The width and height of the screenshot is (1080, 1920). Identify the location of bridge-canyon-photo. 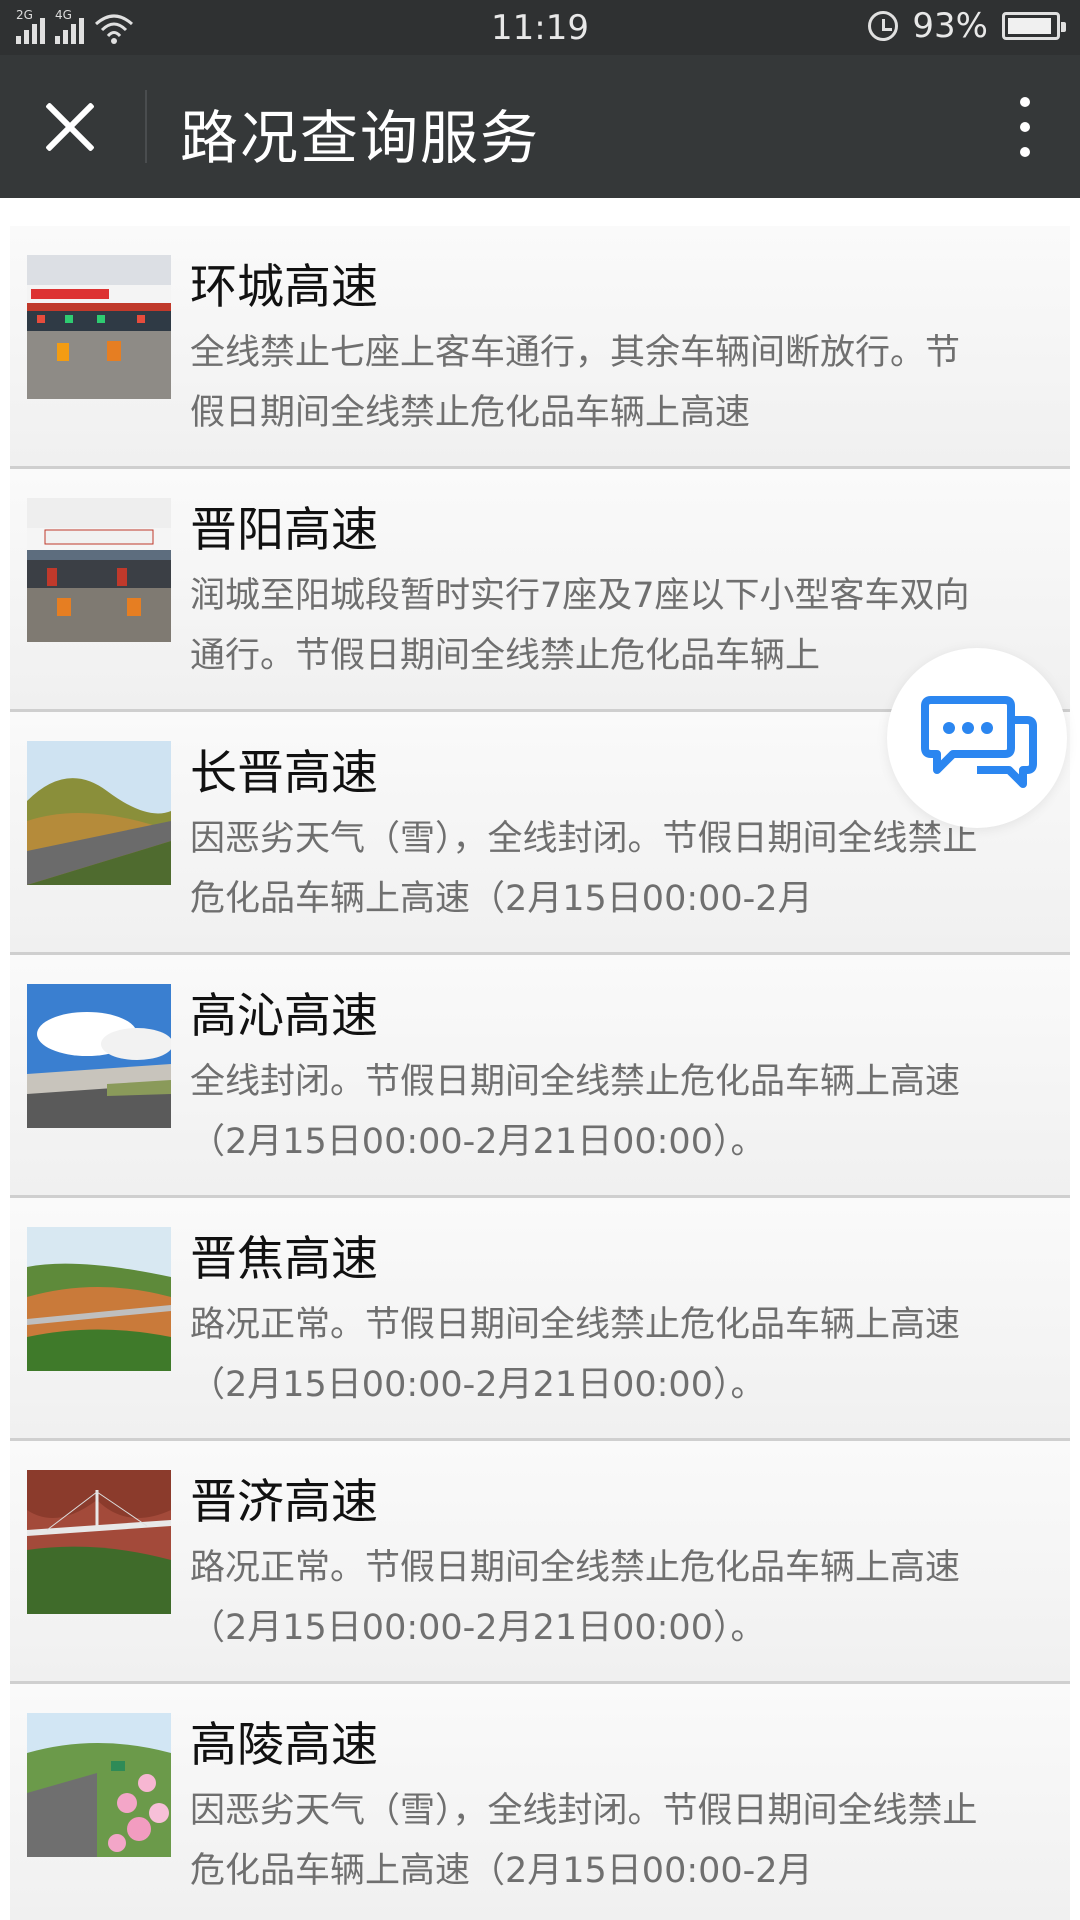
(99, 1542).